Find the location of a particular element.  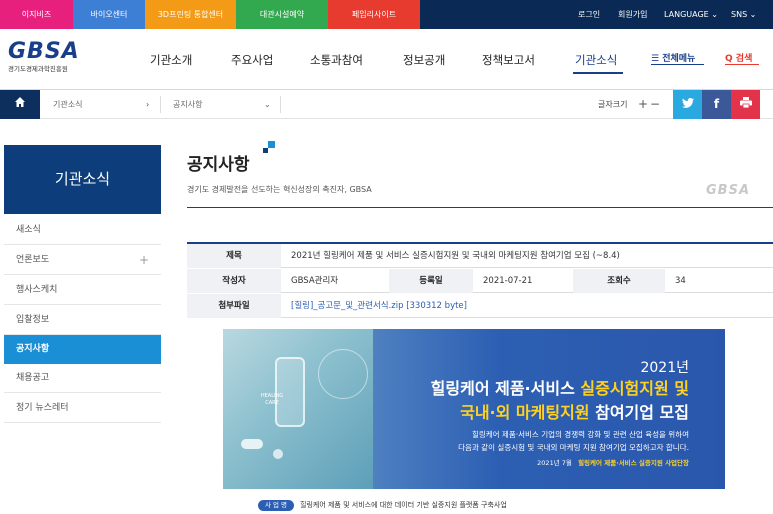

home-icon is located at coordinates (20, 104).